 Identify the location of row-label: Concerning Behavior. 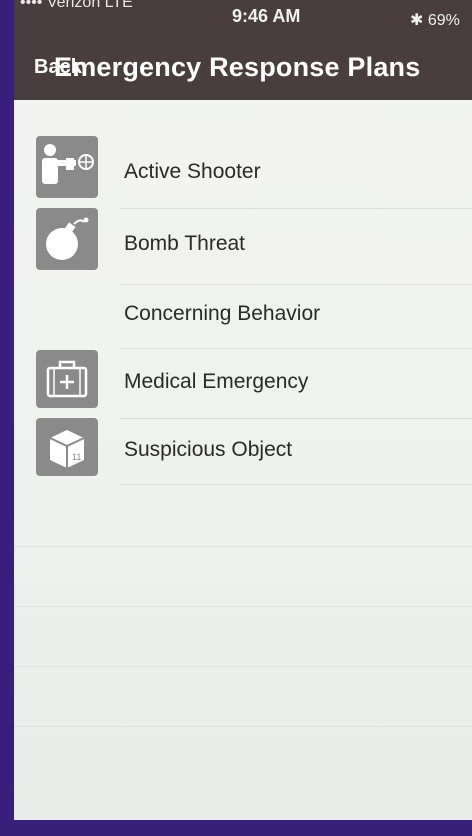
(222, 313).